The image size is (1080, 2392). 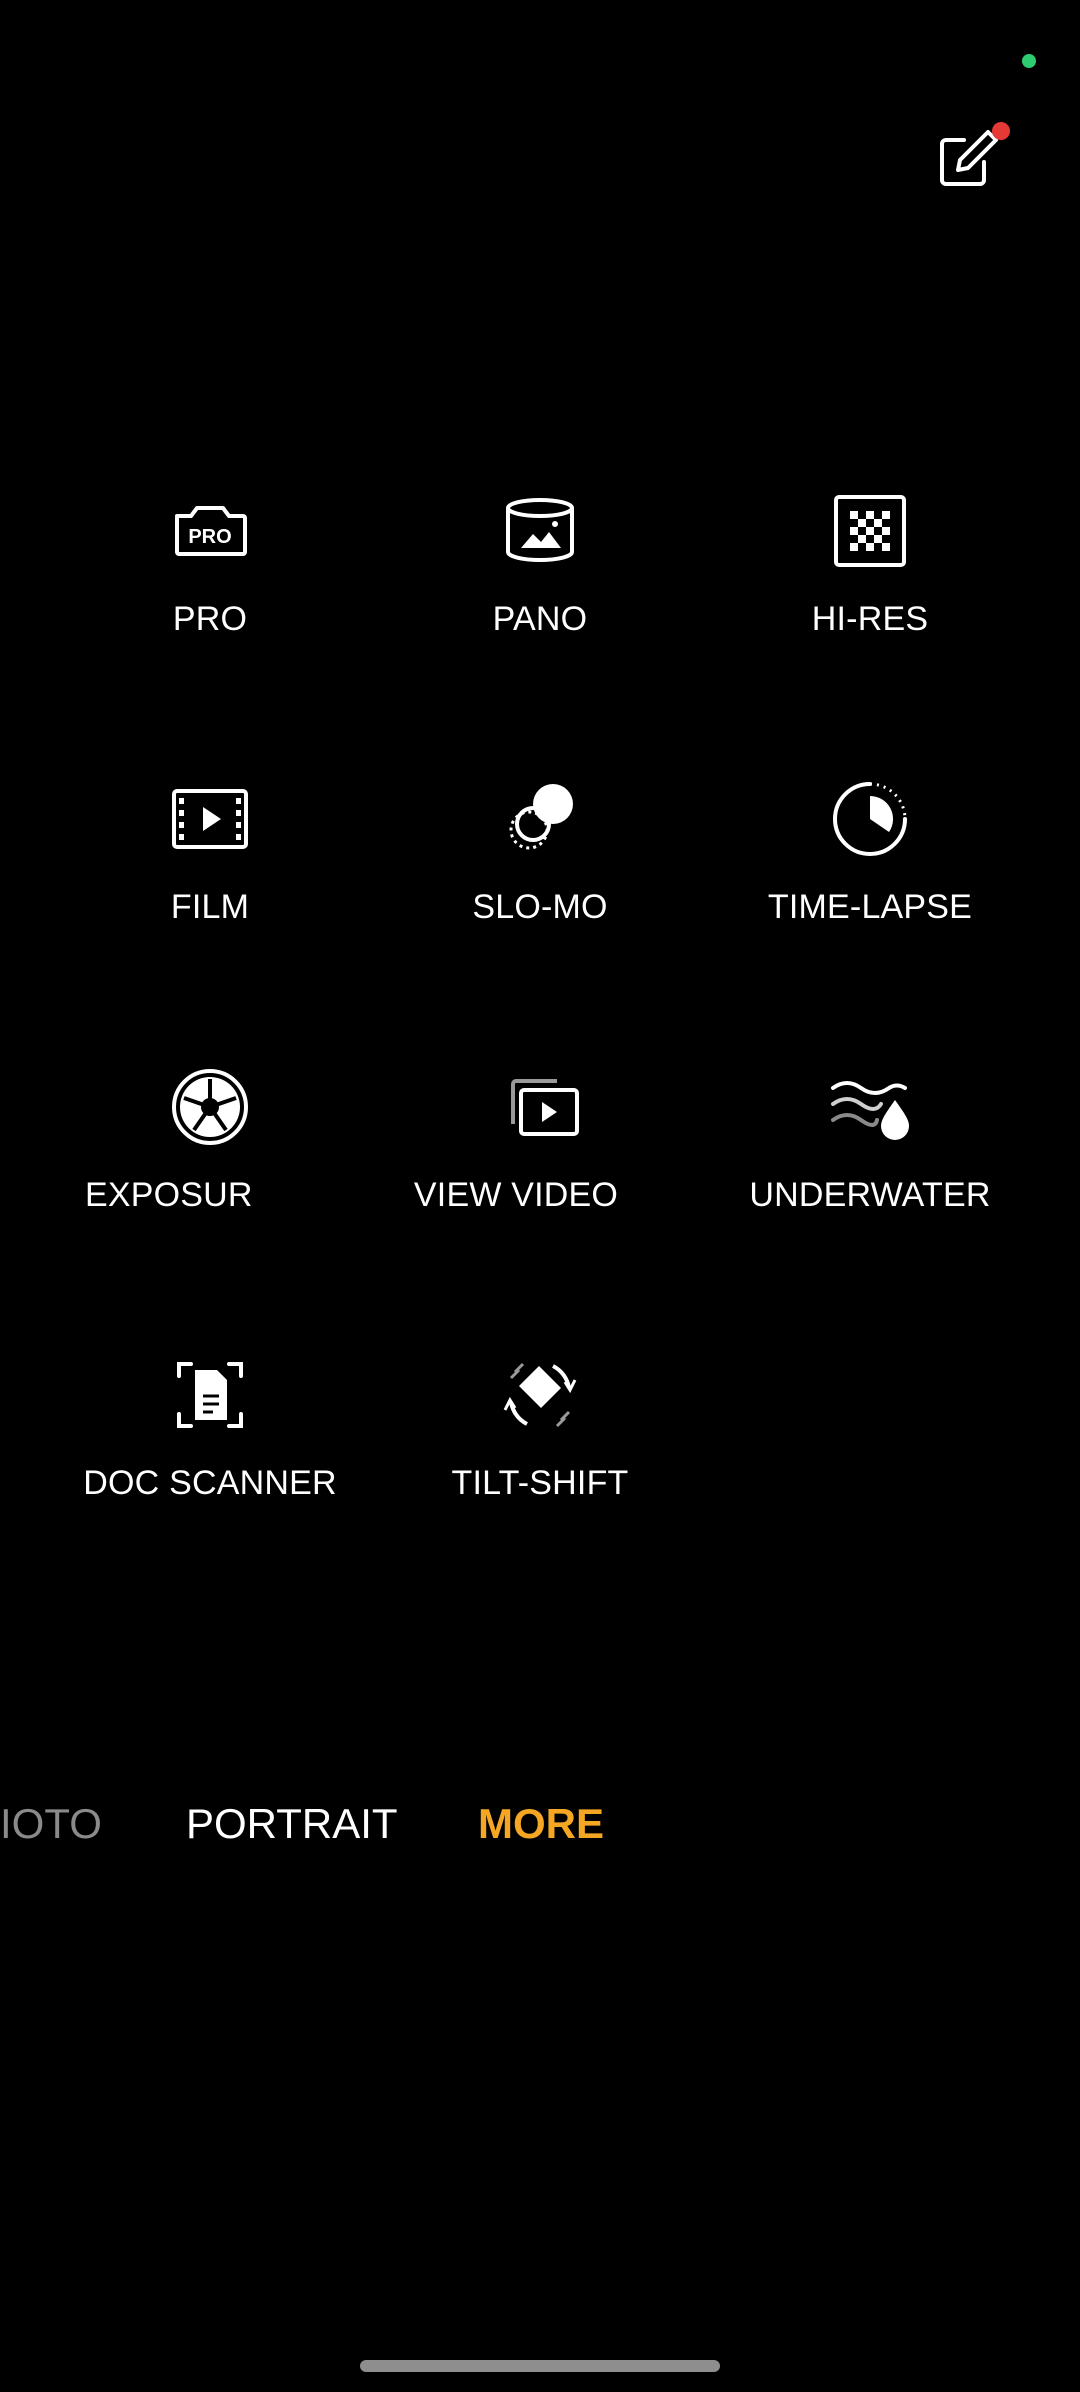 I want to click on mode-label: EXPOSURE, so click(x=170, y=1195).